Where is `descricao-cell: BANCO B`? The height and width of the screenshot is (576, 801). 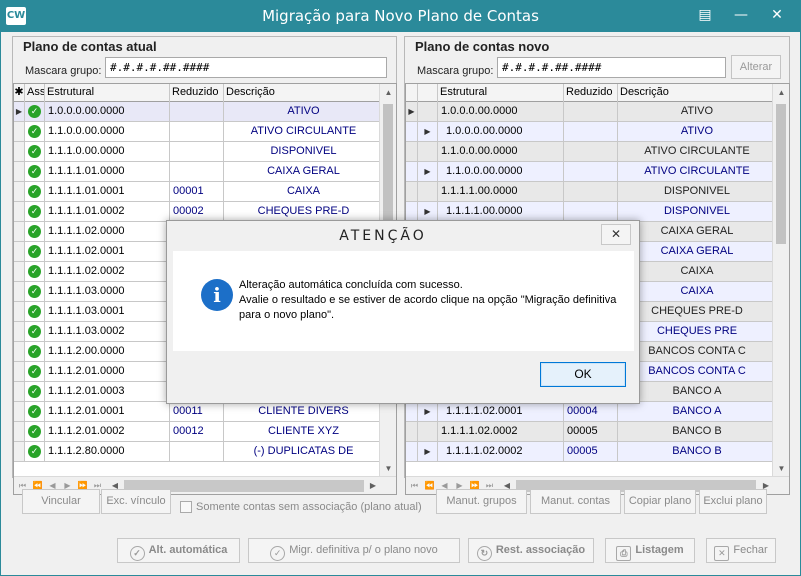 descricao-cell: BANCO B is located at coordinates (696, 452).